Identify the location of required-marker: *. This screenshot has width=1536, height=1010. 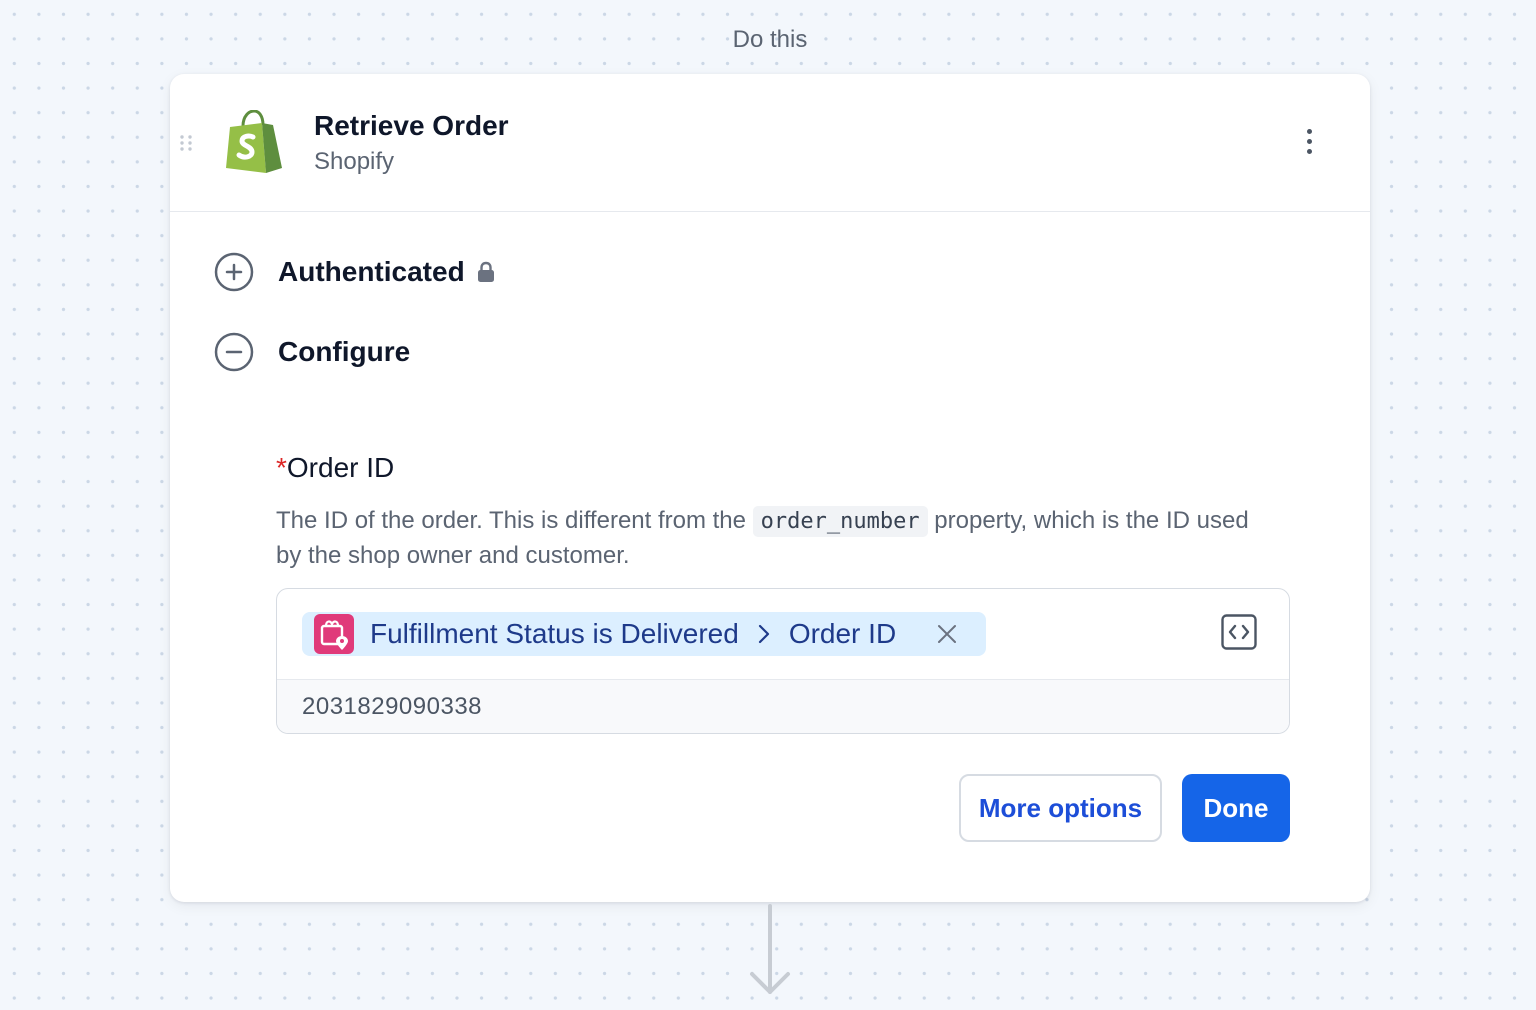
(281, 467).